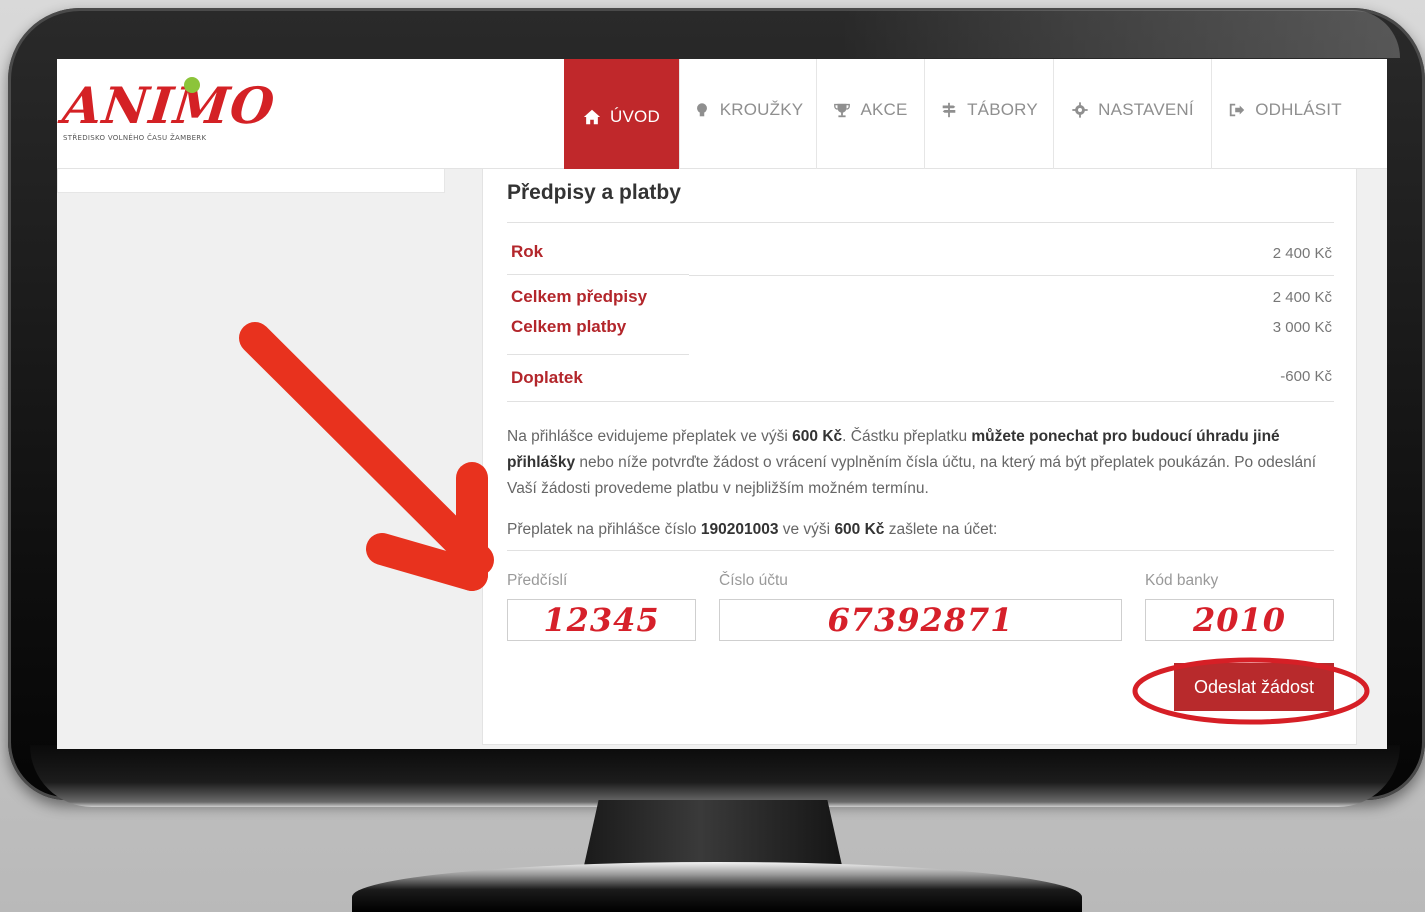 The width and height of the screenshot is (1425, 912). What do you see at coordinates (594, 192) in the screenshot?
I see `panel-title: Předpisy a platby` at bounding box center [594, 192].